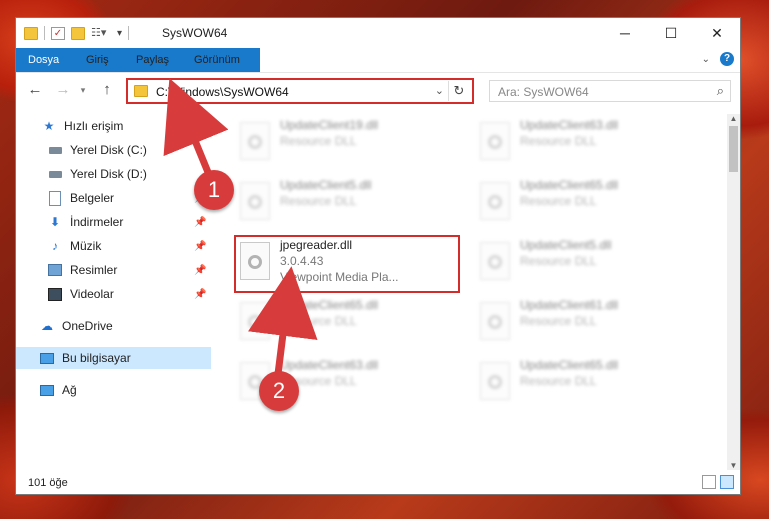  I want to click on step-1-badge: 1, so click(214, 190).